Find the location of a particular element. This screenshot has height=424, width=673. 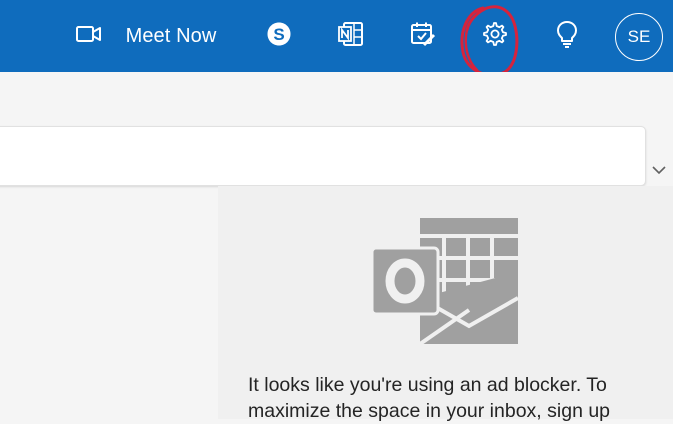

chevron-down-icon is located at coordinates (659, 171).